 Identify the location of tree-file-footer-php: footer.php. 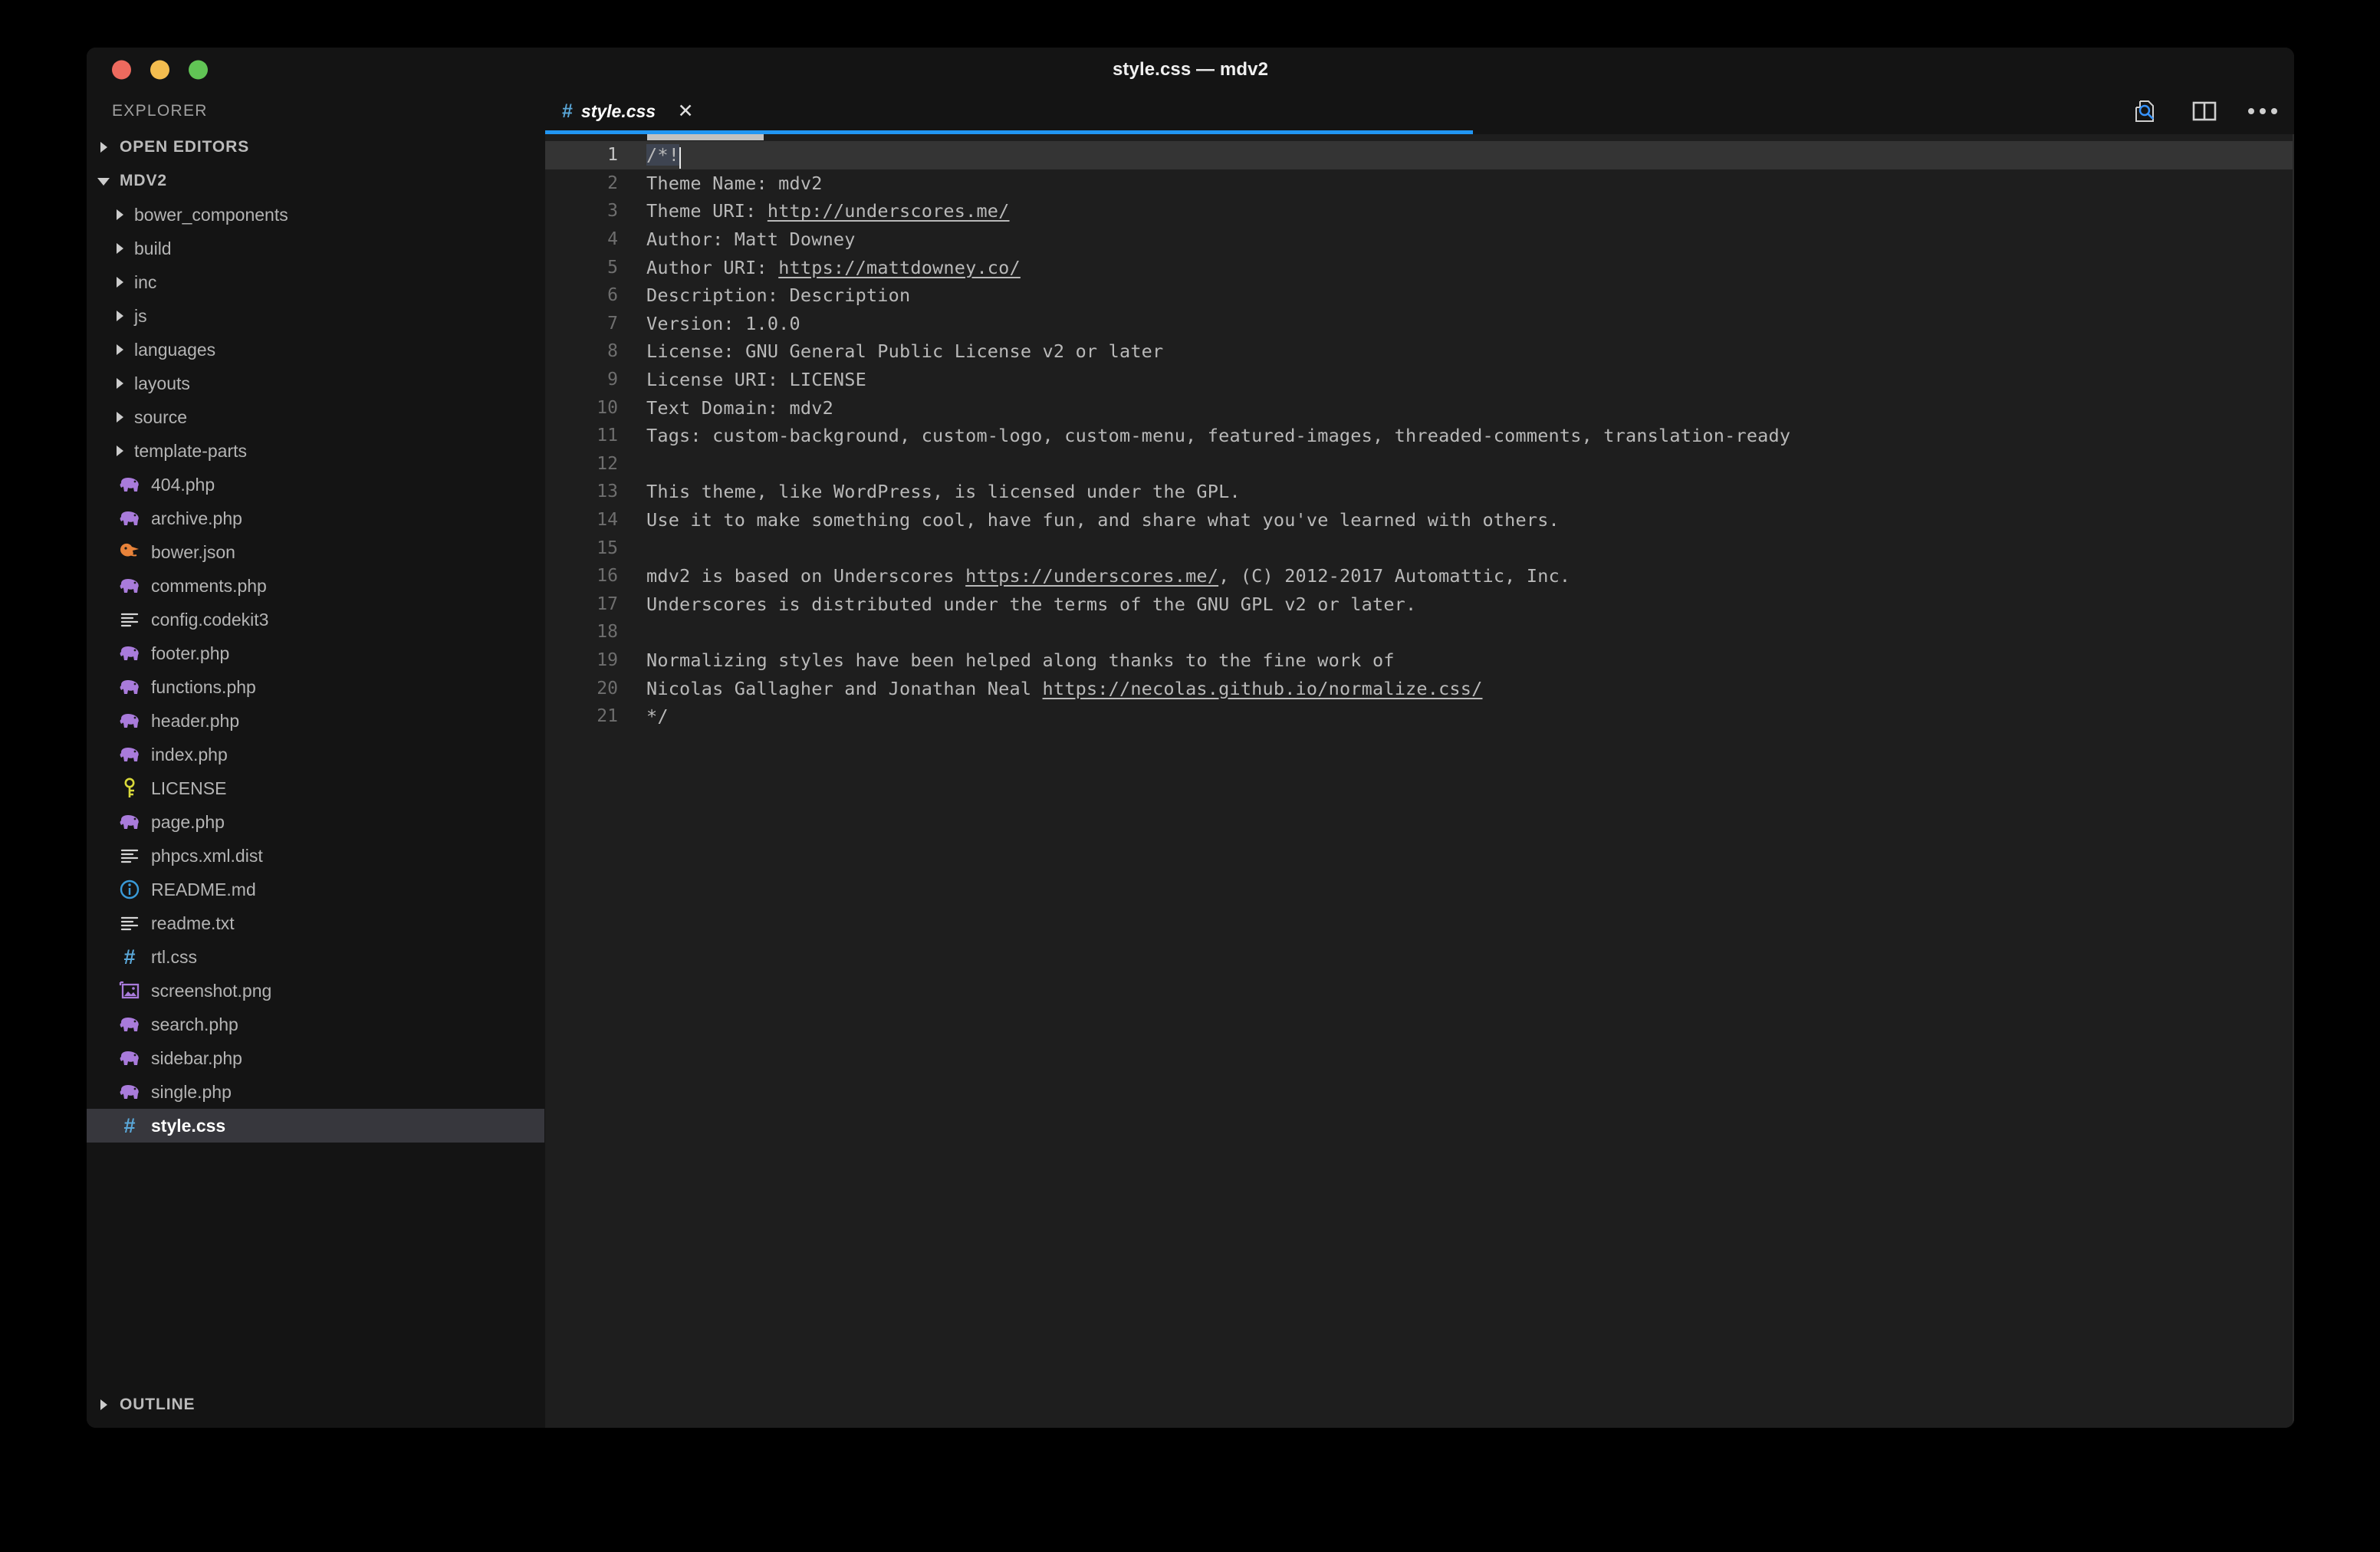
(316, 653).